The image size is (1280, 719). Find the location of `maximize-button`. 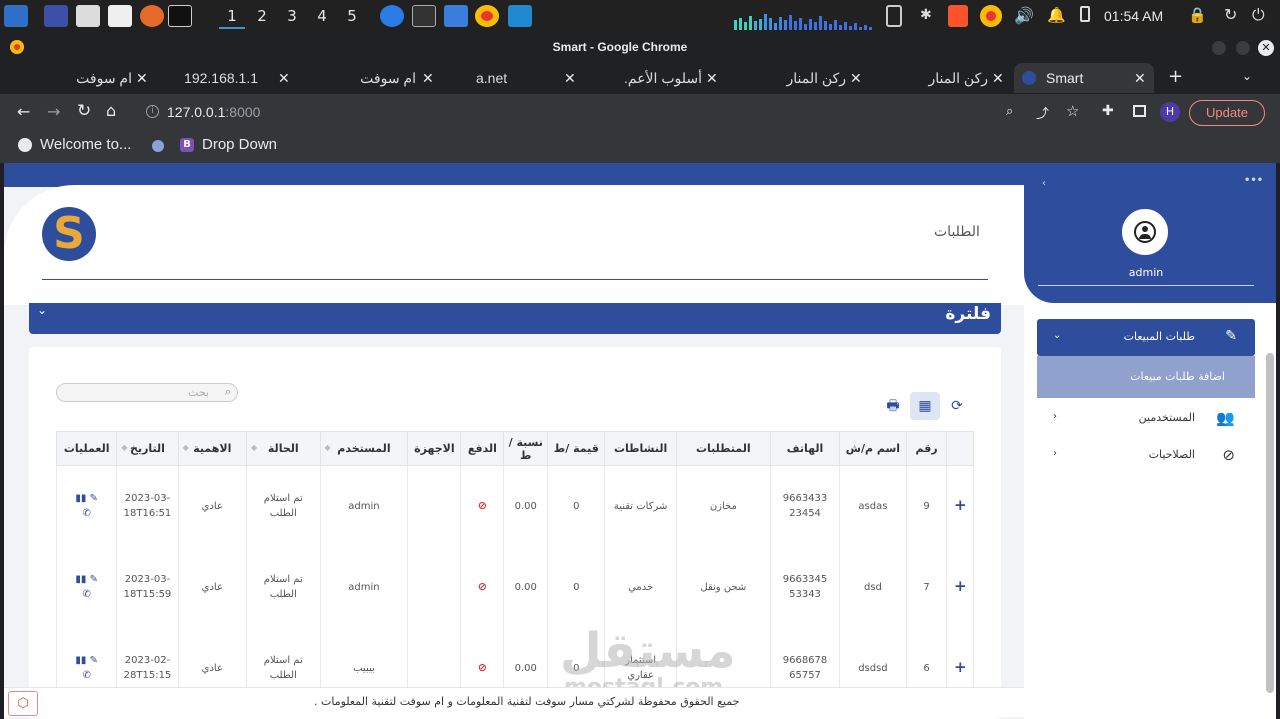

maximize-button is located at coordinates (1243, 48).